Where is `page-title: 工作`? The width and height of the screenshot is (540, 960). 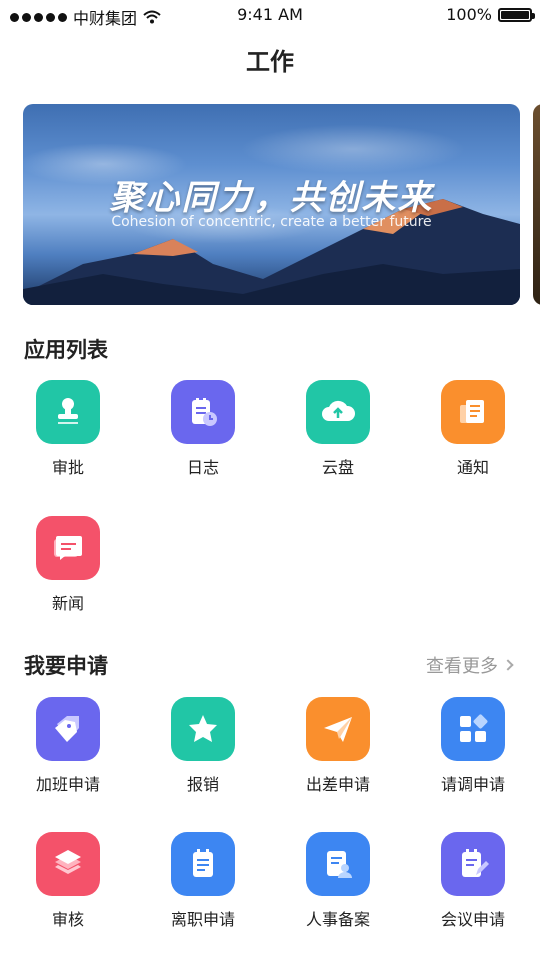 page-title: 工作 is located at coordinates (270, 62).